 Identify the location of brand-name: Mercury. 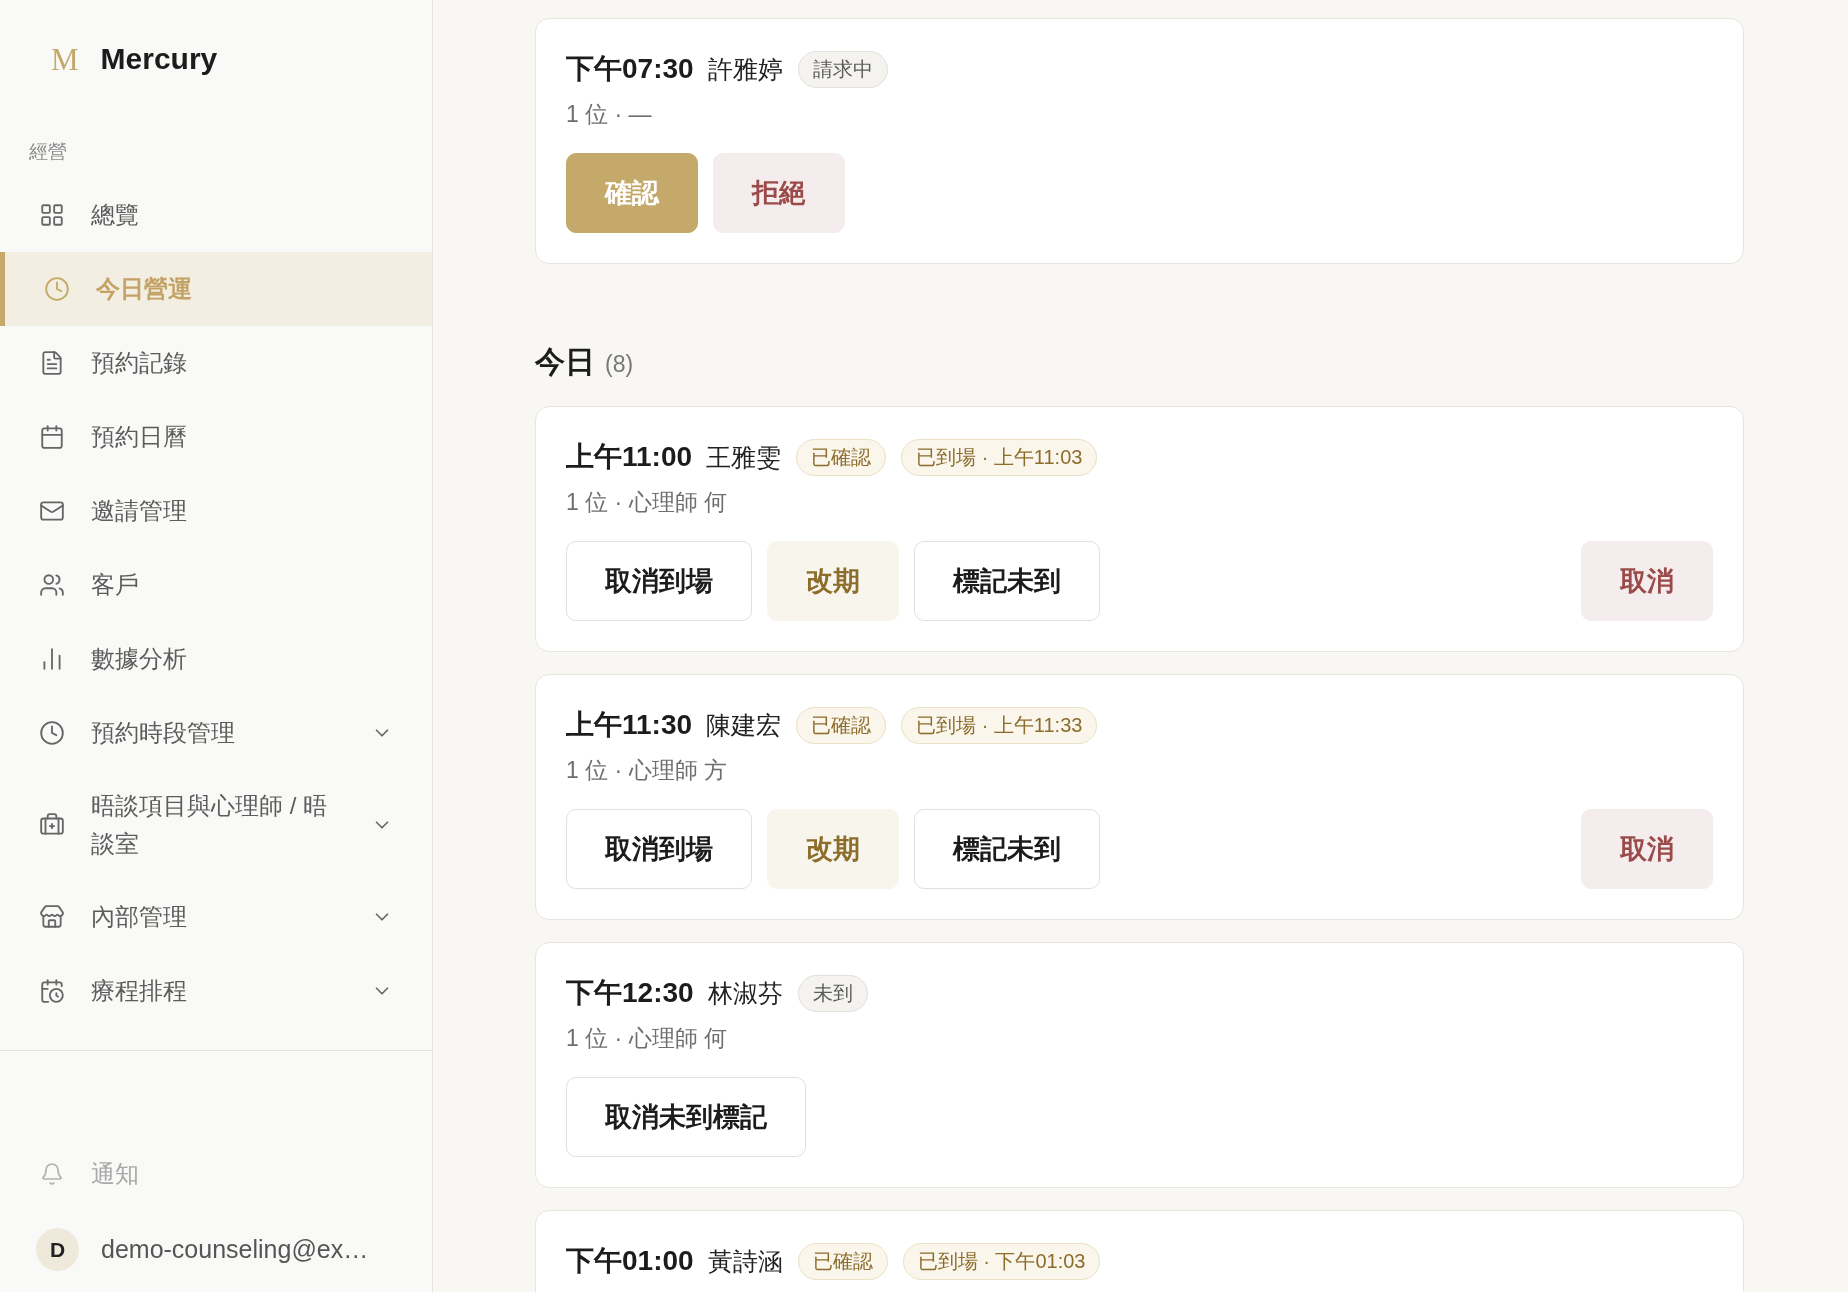
(159, 59).